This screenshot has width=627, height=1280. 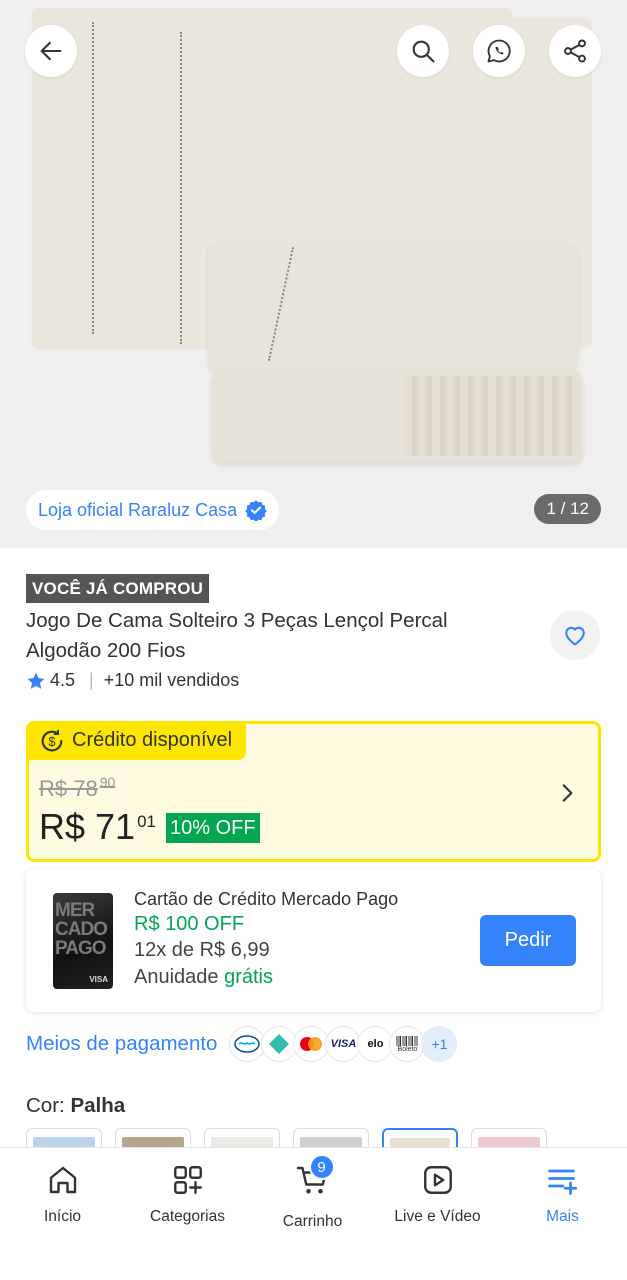 What do you see at coordinates (247, 1044) in the screenshot?
I see `mercado-pago-icon` at bounding box center [247, 1044].